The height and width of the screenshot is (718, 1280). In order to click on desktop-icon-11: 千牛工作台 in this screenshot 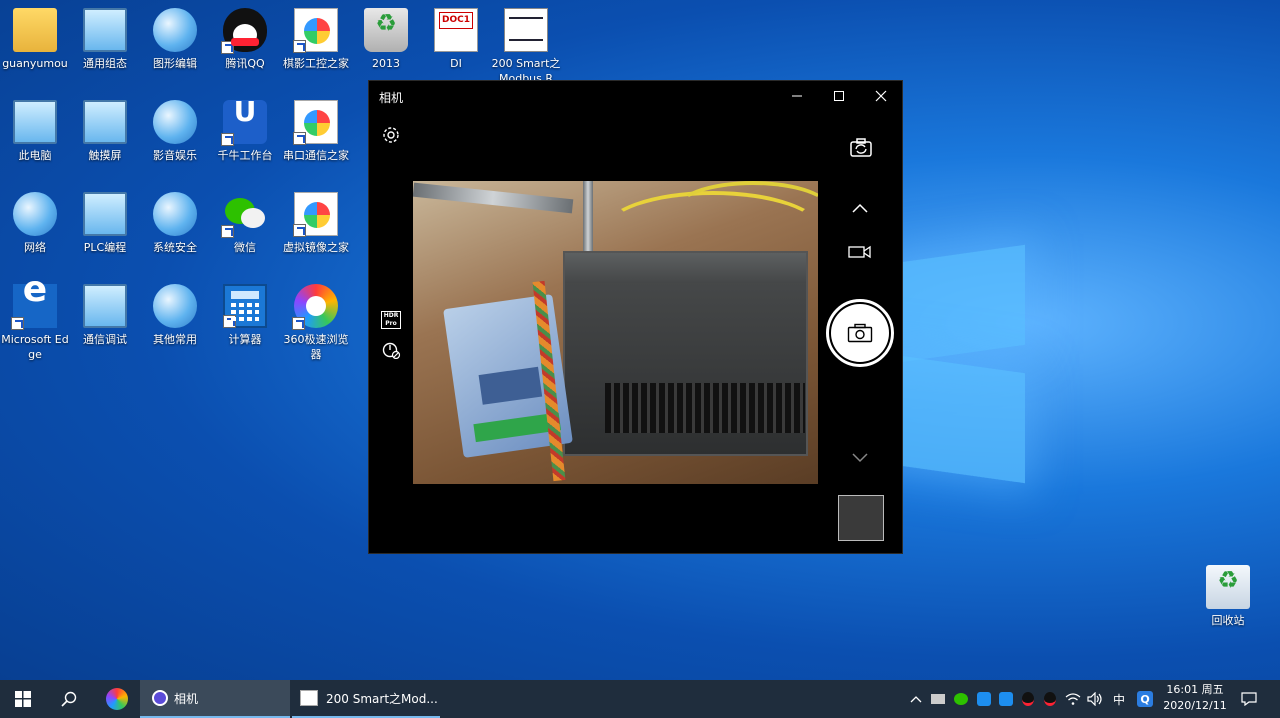, I will do `click(245, 131)`.